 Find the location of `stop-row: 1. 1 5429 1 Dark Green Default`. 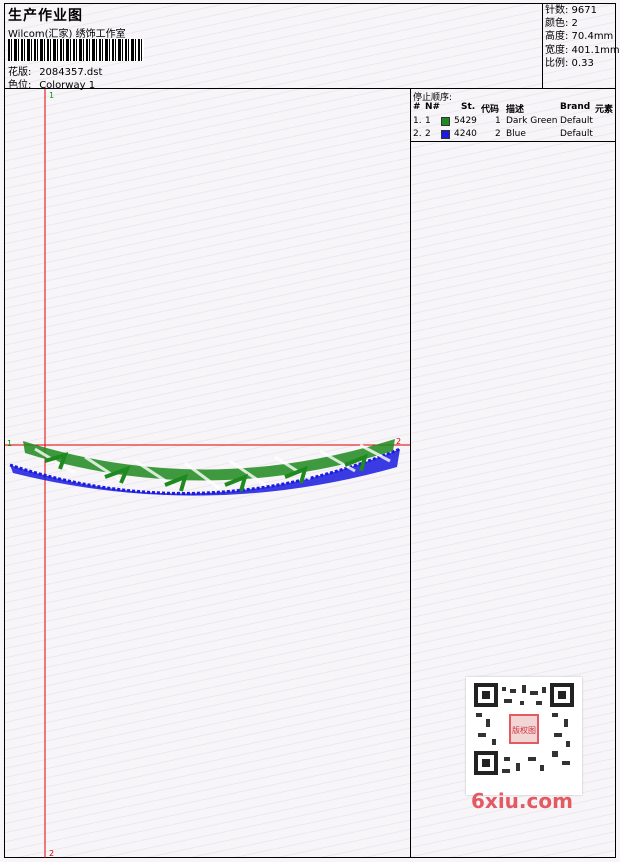

stop-row: 1. 1 5429 1 Dark Green Default is located at coordinates (514, 122).